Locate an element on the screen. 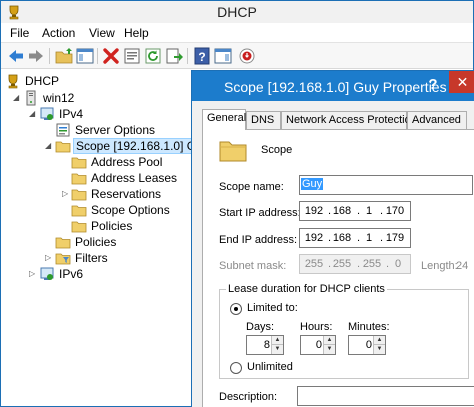 This screenshot has width=474, height=407. properties-icon is located at coordinates (132, 56).